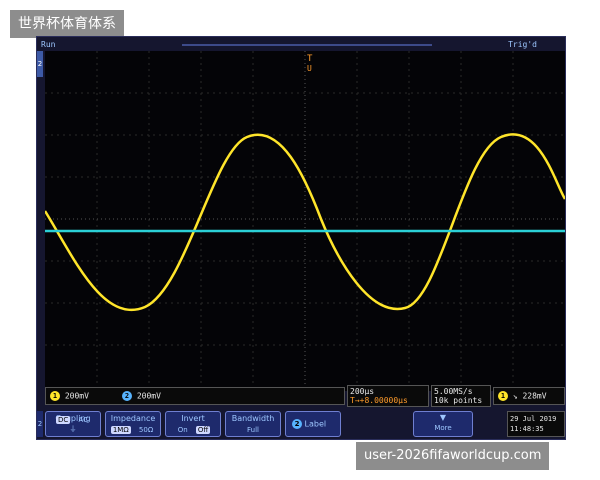  I want to click on coupling-button: Coupling DC AC ⏚, so click(73, 424).